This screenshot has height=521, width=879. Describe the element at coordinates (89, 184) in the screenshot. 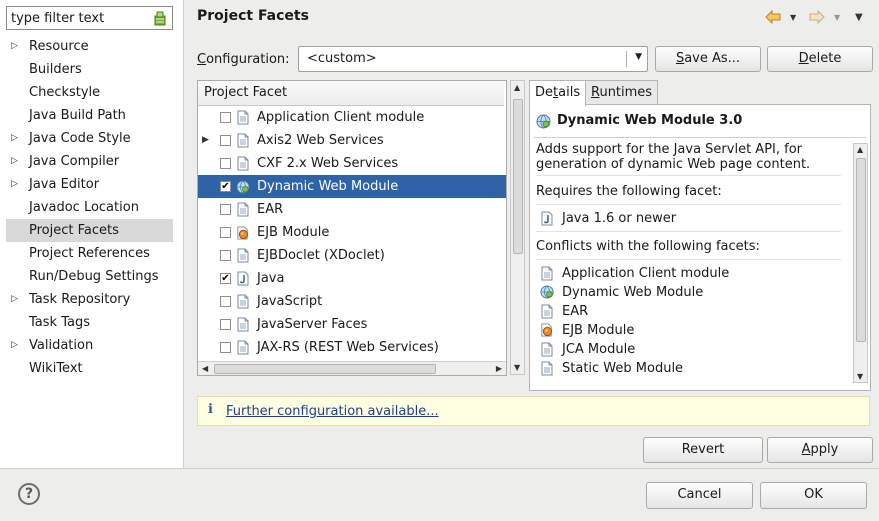

I see `sidebar-item-java-editor: ▷ Java Editor` at that location.